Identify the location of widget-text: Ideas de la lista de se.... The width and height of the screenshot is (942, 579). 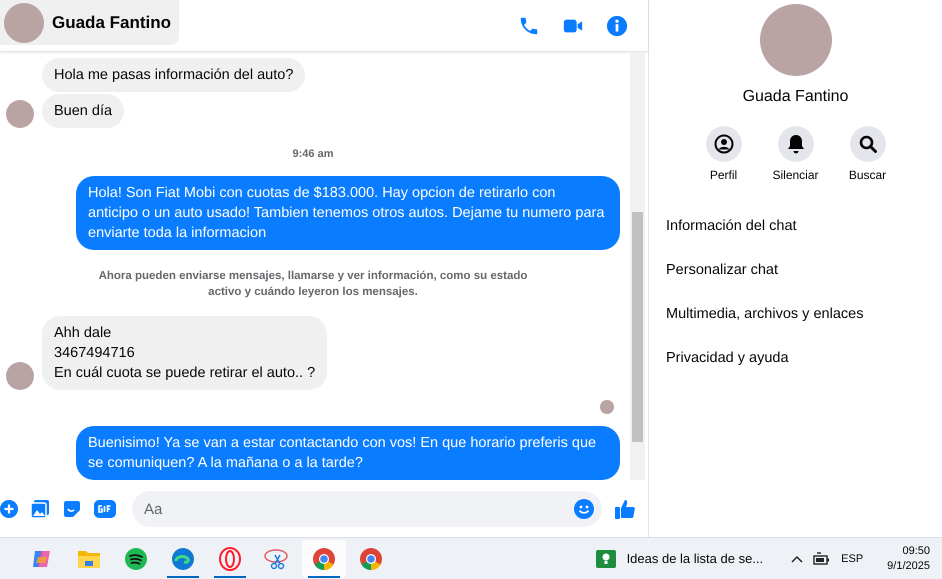
(695, 558).